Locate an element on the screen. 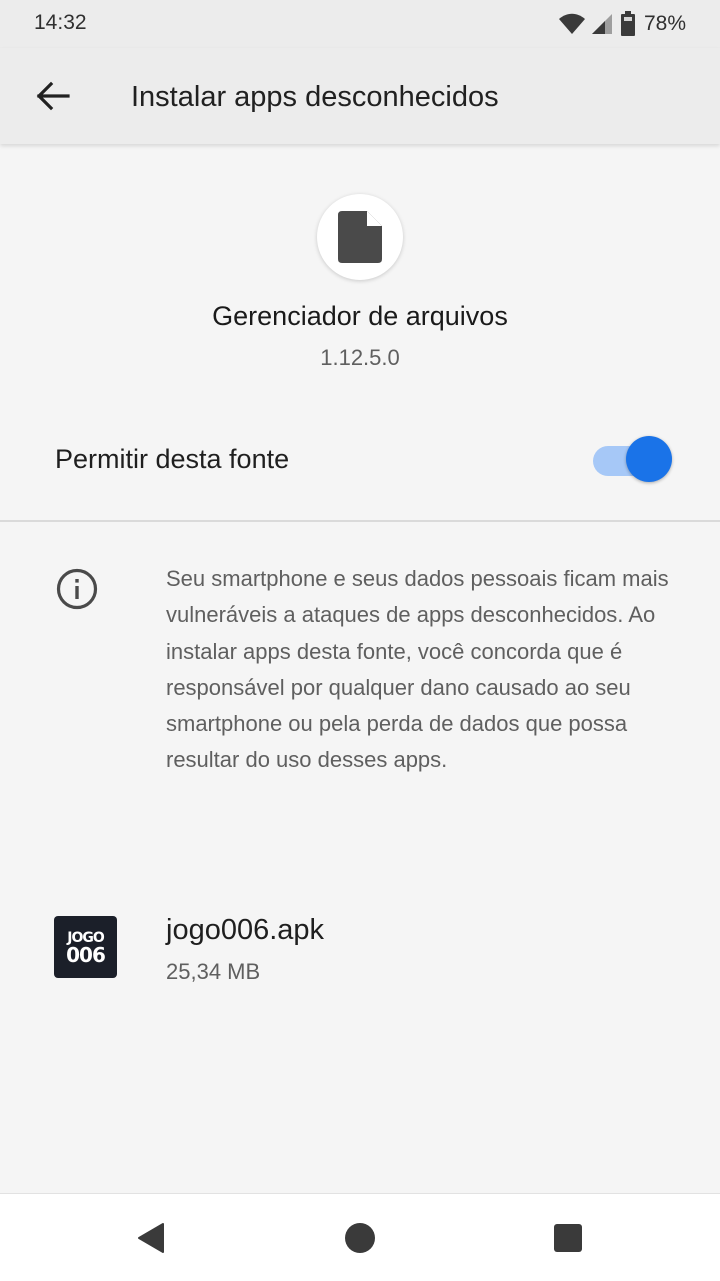 The image size is (720, 1281). status-icons: 78% is located at coordinates (622, 24).